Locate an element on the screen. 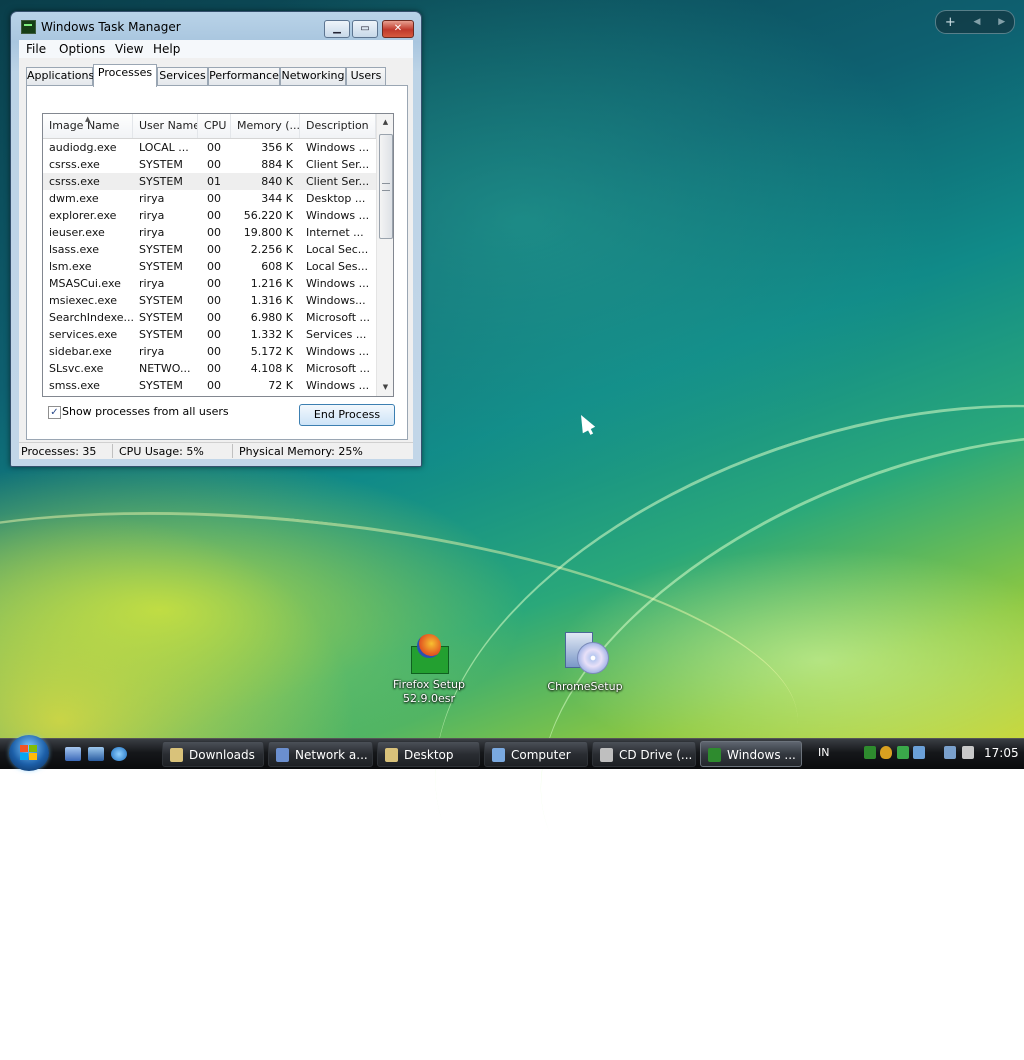 This screenshot has height=1060, width=1024. taskbar-button-label: Desktop is located at coordinates (429, 755).